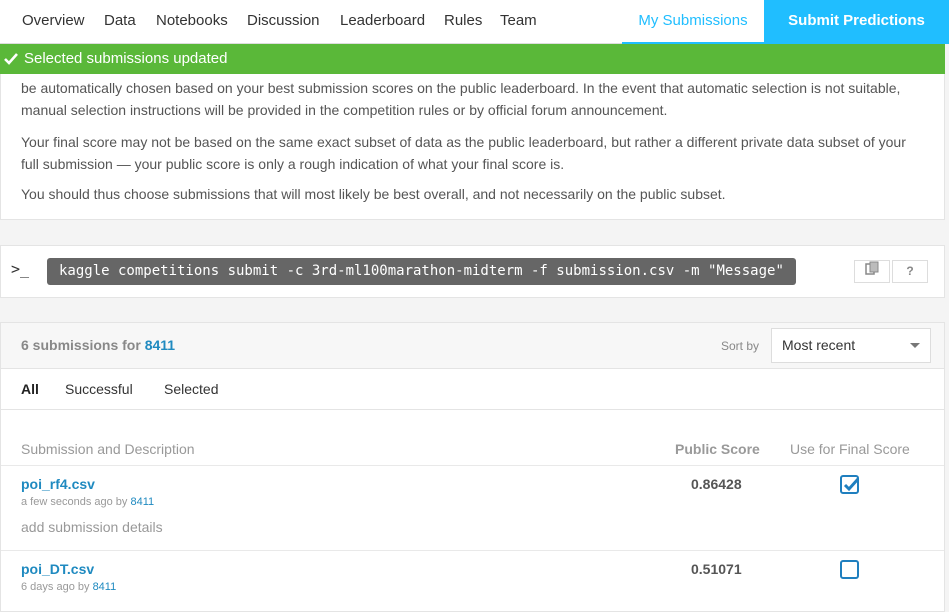 The height and width of the screenshot is (612, 949). I want to click on tab-team: Team, so click(518, 22).